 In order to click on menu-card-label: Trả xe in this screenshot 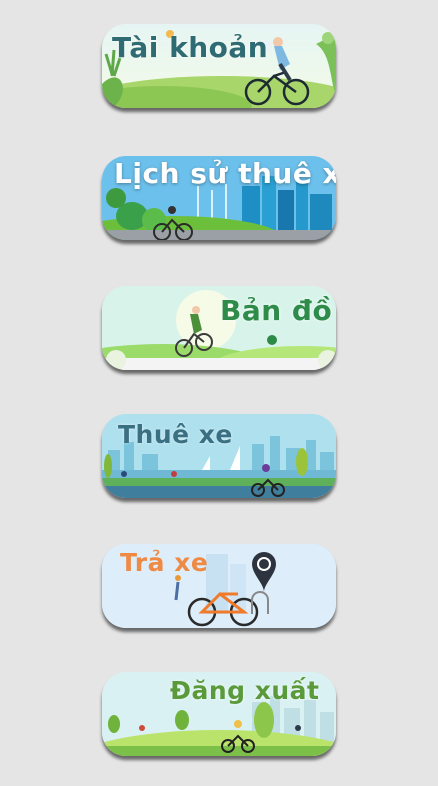, I will do `click(164, 562)`.